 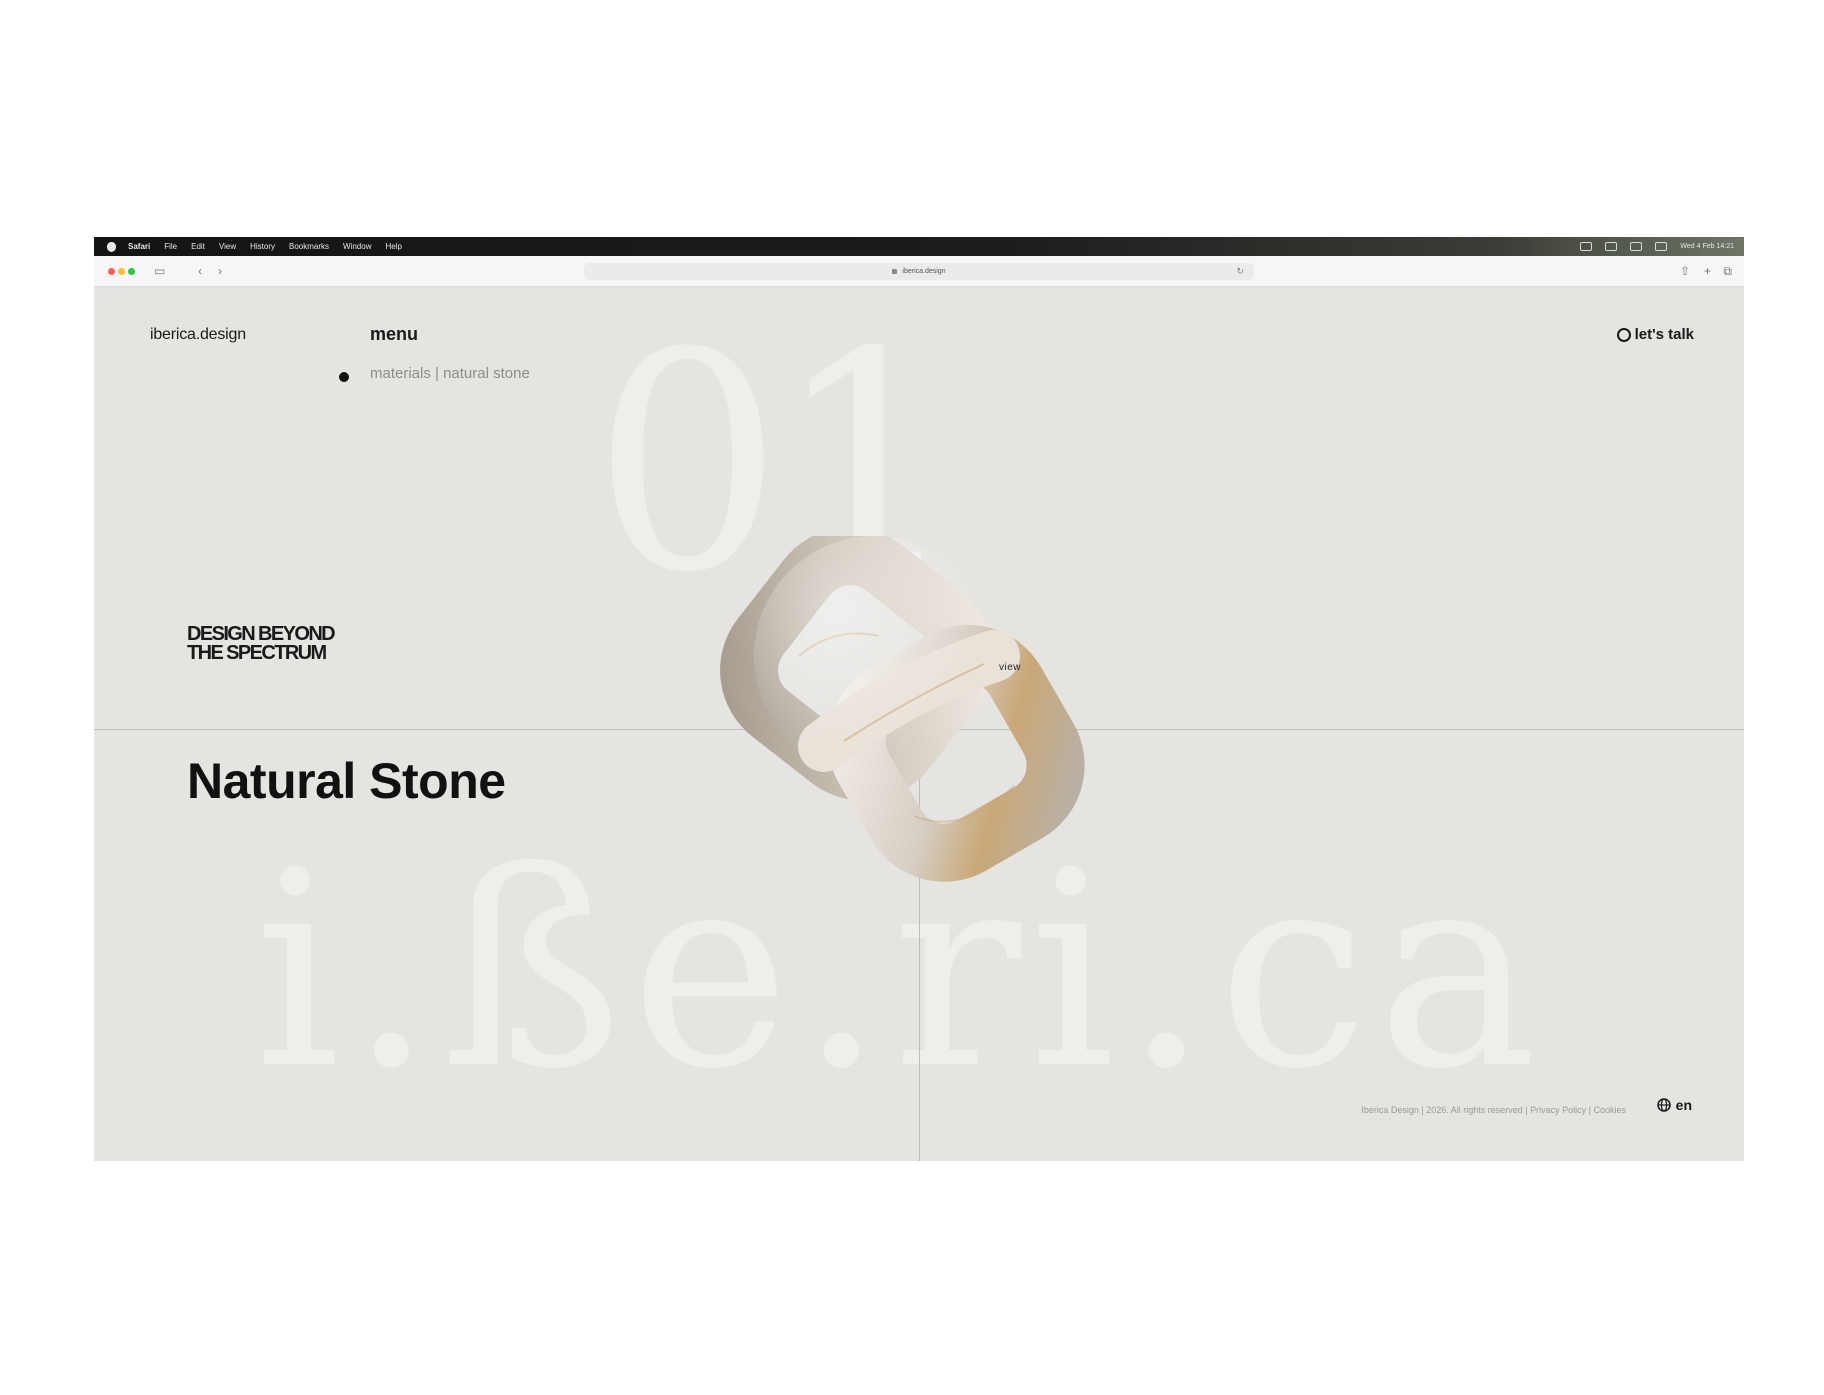 I want to click on control-center-icon, so click(x=1661, y=246).